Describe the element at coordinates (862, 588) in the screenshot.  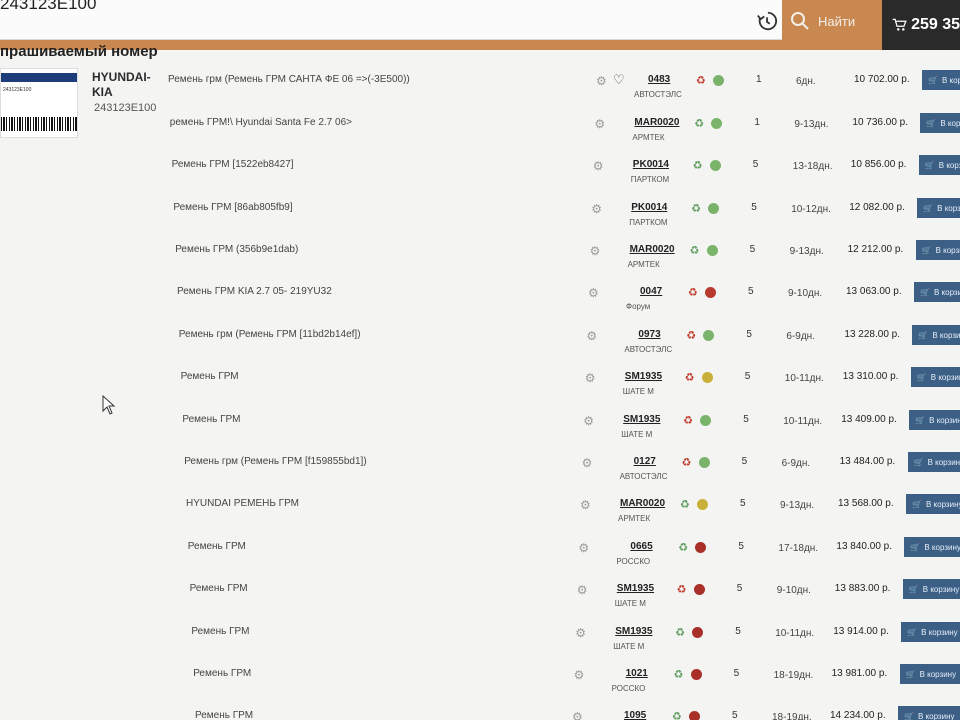
I see `price: 13 883.00 р.` at that location.